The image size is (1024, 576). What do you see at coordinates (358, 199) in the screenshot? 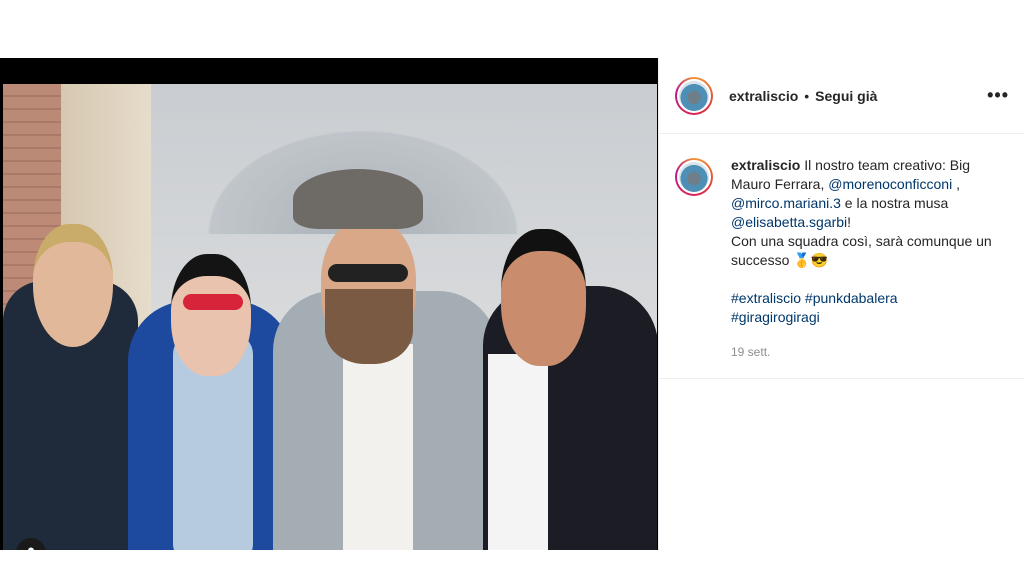
I see `person-3-hat` at bounding box center [358, 199].